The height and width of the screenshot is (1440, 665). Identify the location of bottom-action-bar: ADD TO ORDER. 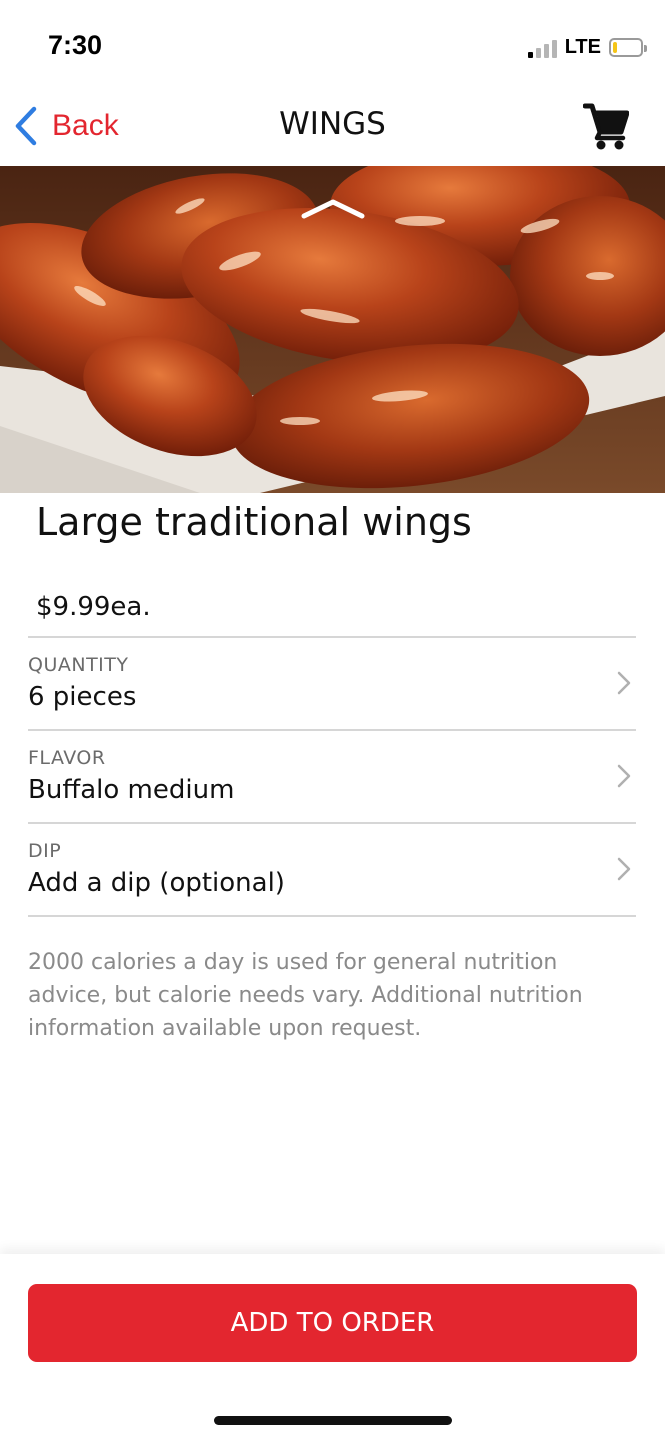
(332, 1347).